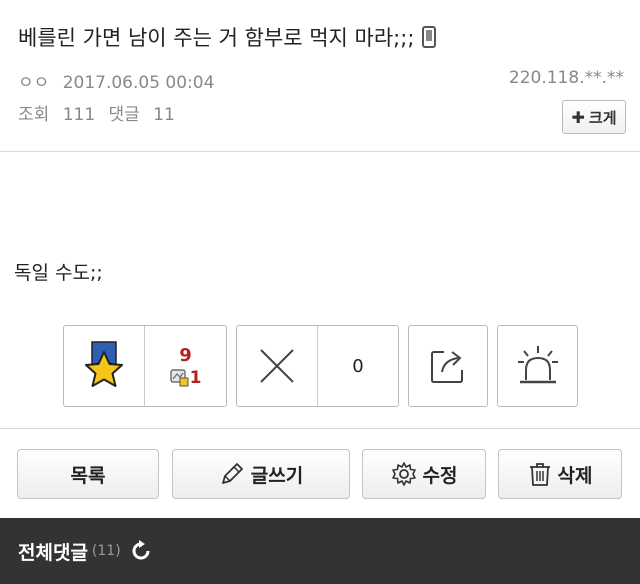  I want to click on refresh-button, so click(141, 551).